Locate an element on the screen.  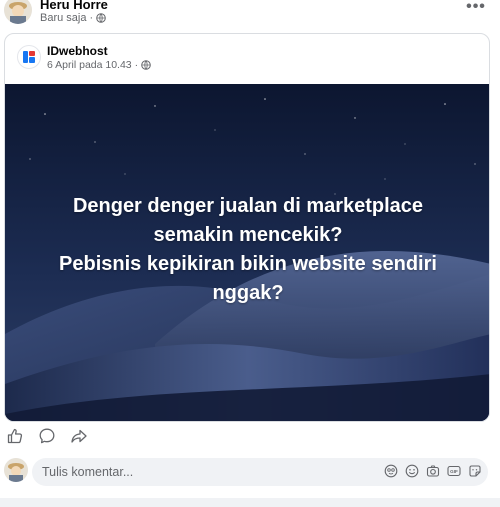
svg-text: GIF is located at coordinates (454, 471).